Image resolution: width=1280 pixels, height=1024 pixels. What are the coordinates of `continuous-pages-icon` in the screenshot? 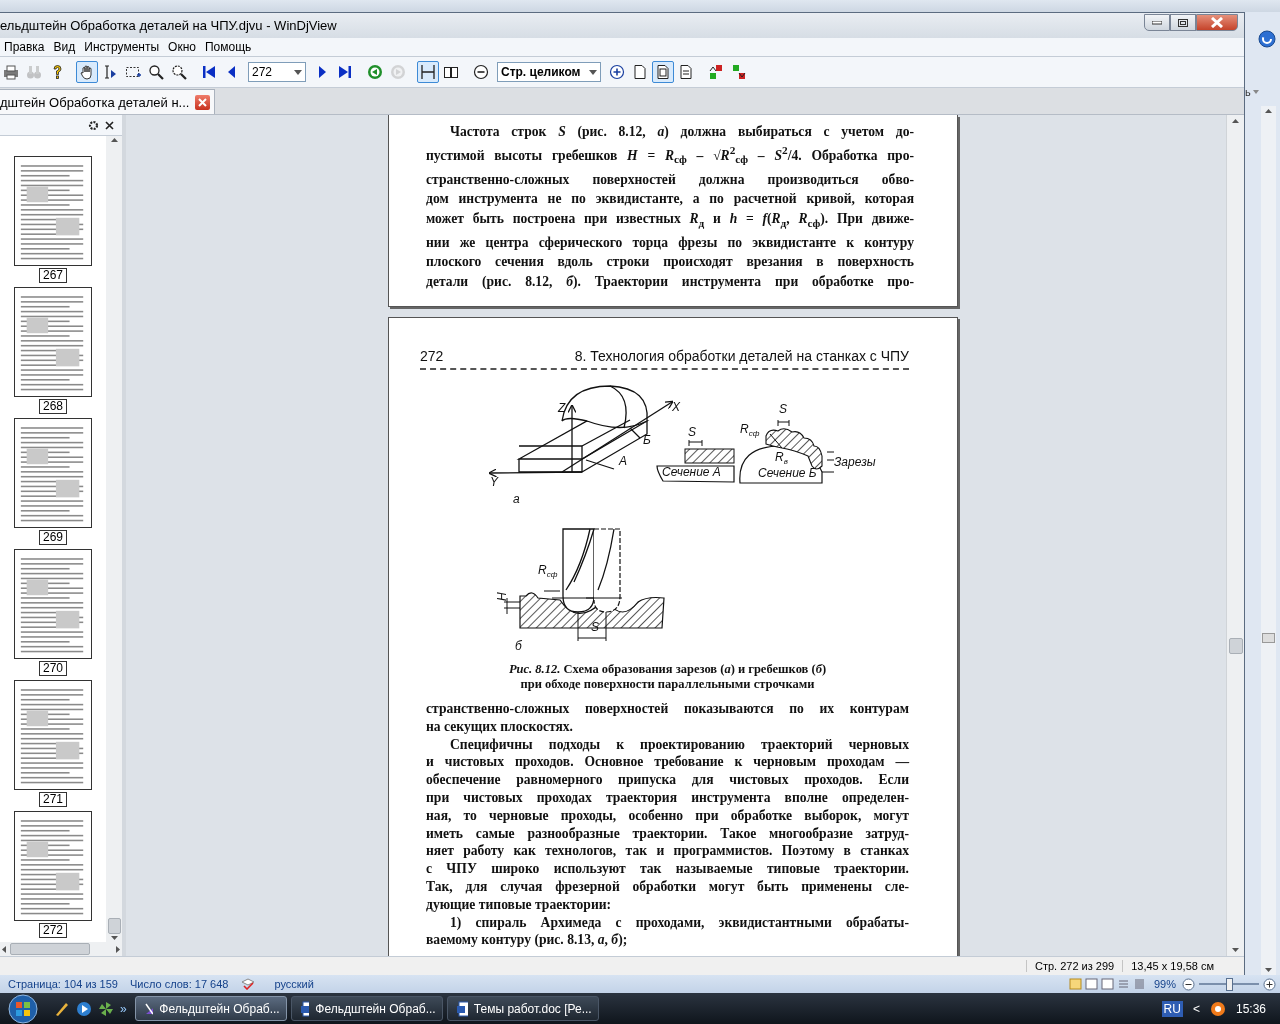 It's located at (428, 72).